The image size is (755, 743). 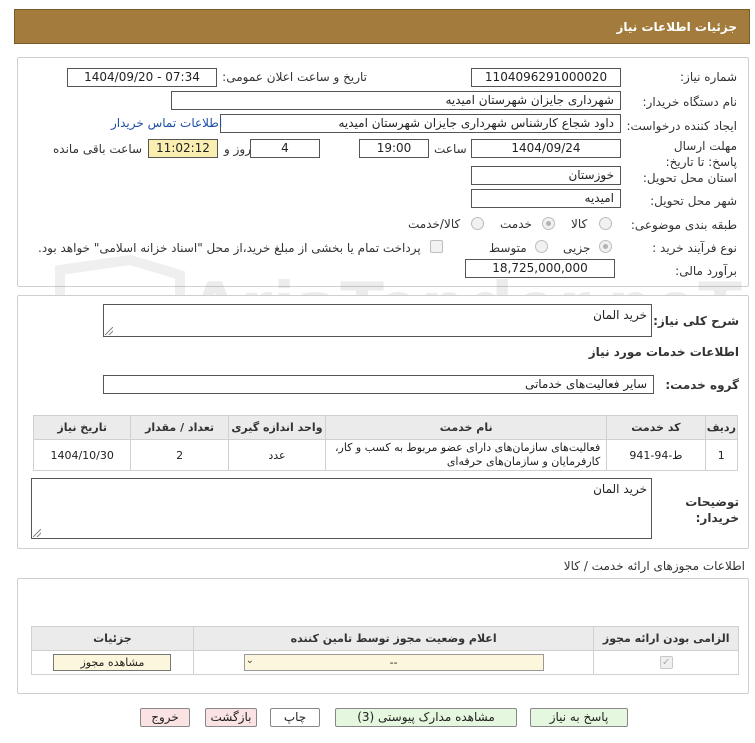 What do you see at coordinates (82, 455) in the screenshot?
I see `cell-date: 1404/10/30` at bounding box center [82, 455].